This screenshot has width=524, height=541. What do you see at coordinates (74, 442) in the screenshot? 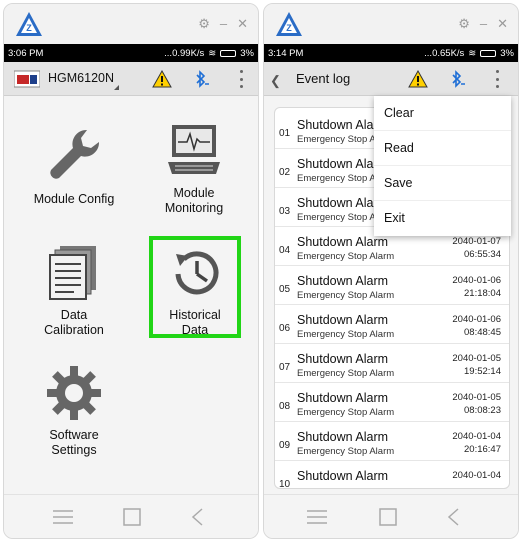
I see `software-settings-label: Software Settings` at bounding box center [74, 442].